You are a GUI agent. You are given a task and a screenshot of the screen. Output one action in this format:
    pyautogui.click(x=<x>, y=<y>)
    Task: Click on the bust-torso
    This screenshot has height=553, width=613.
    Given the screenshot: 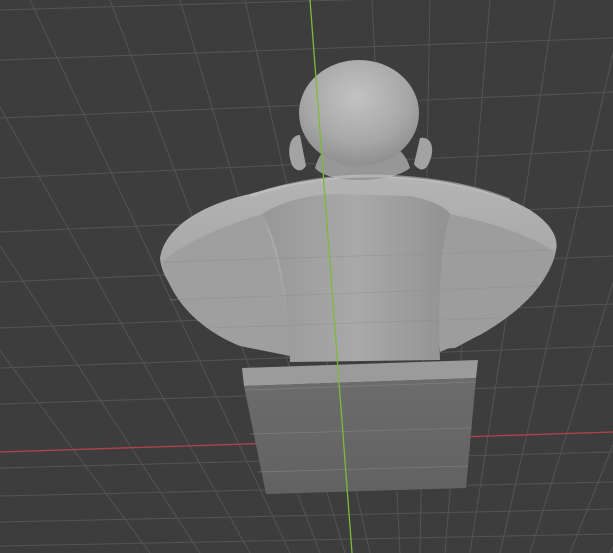 What is the action you would take?
    pyautogui.click(x=356, y=278)
    